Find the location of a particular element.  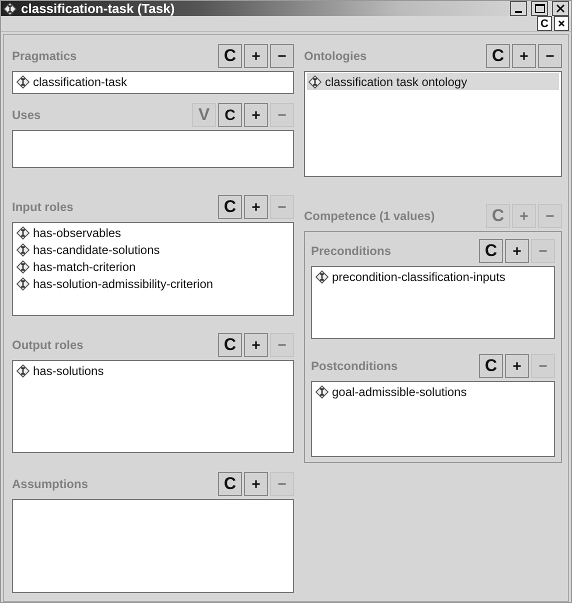

maximize-button is located at coordinates (539, 8).